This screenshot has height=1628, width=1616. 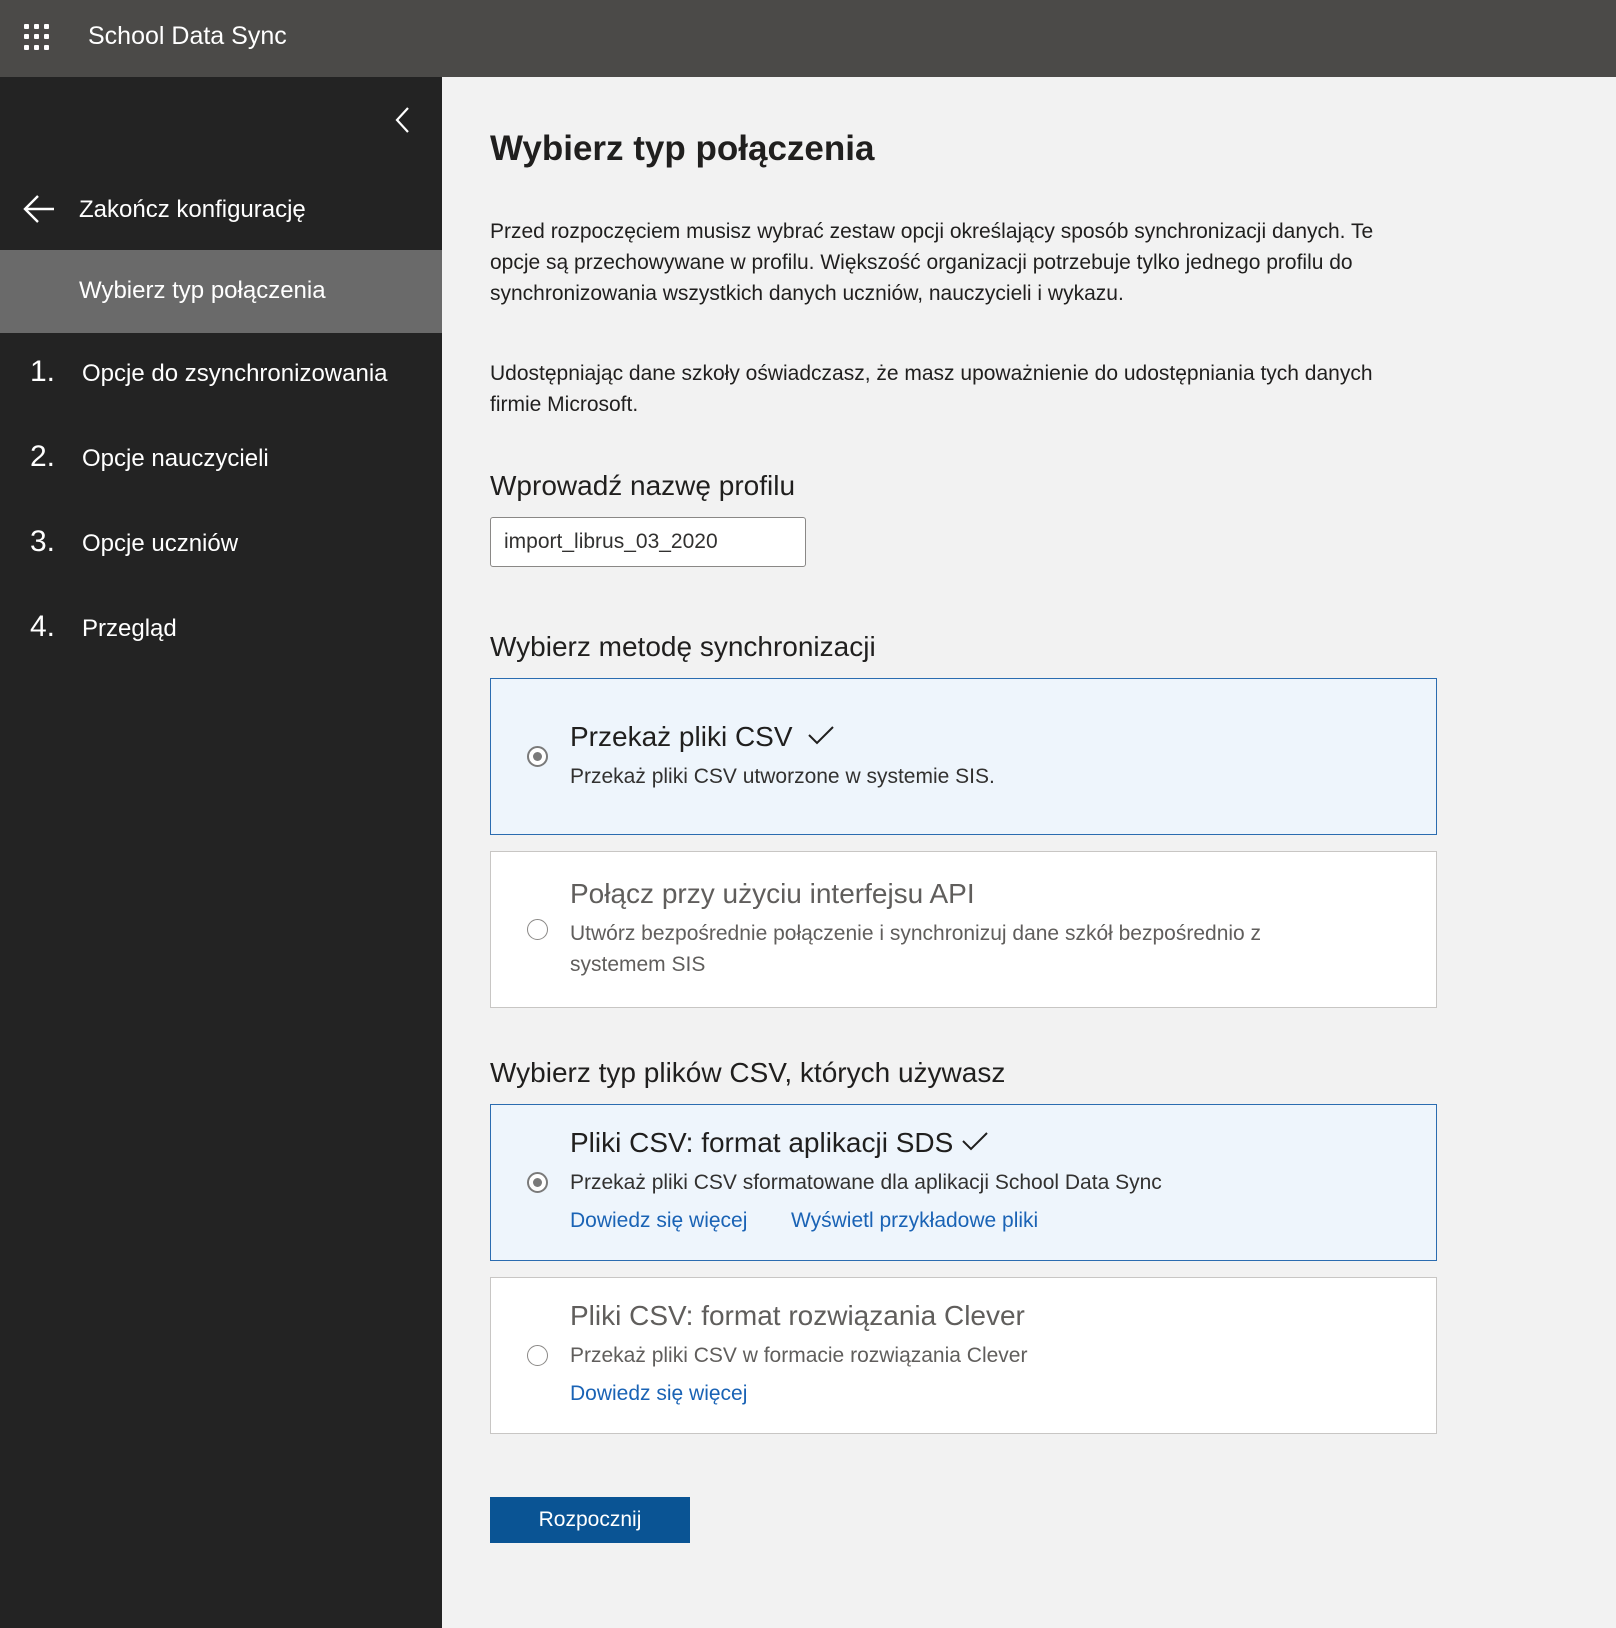 What do you see at coordinates (175, 458) in the screenshot?
I see `step-label: Opcje nauczycieli` at bounding box center [175, 458].